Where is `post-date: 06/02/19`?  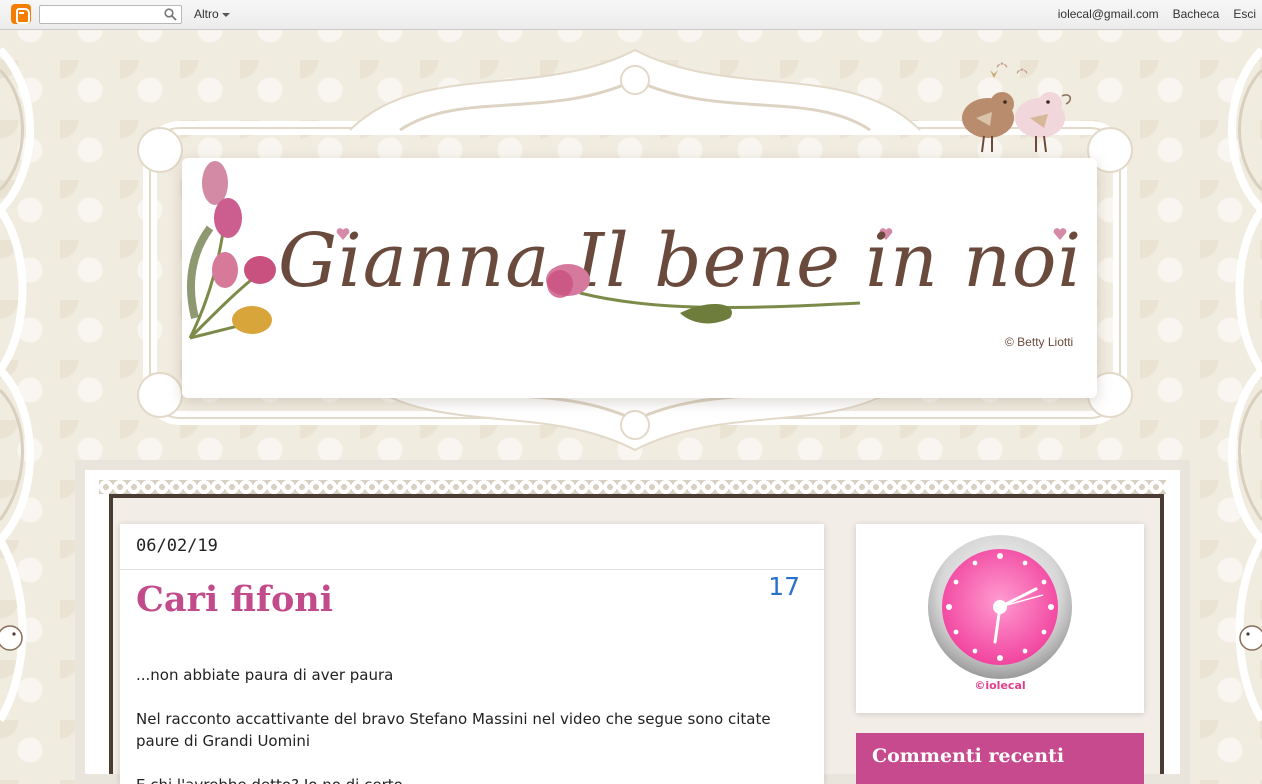 post-date: 06/02/19 is located at coordinates (177, 546).